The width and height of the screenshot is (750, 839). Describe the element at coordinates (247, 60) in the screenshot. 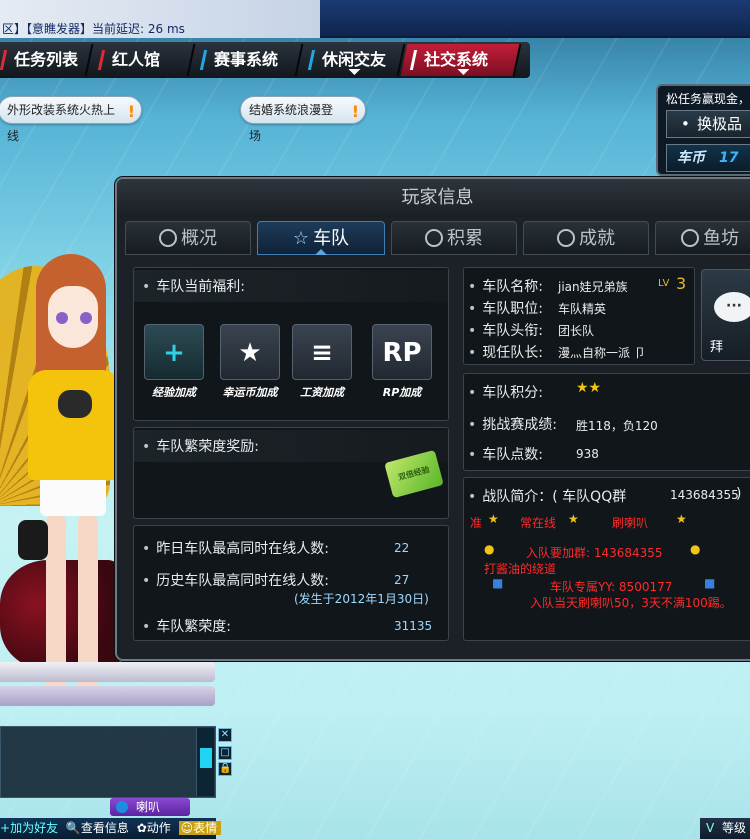

I see `tab-event-system: 赛事系统` at that location.